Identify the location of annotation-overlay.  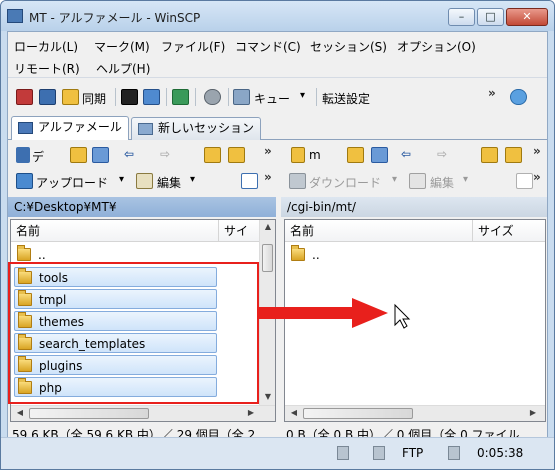
(334, 313).